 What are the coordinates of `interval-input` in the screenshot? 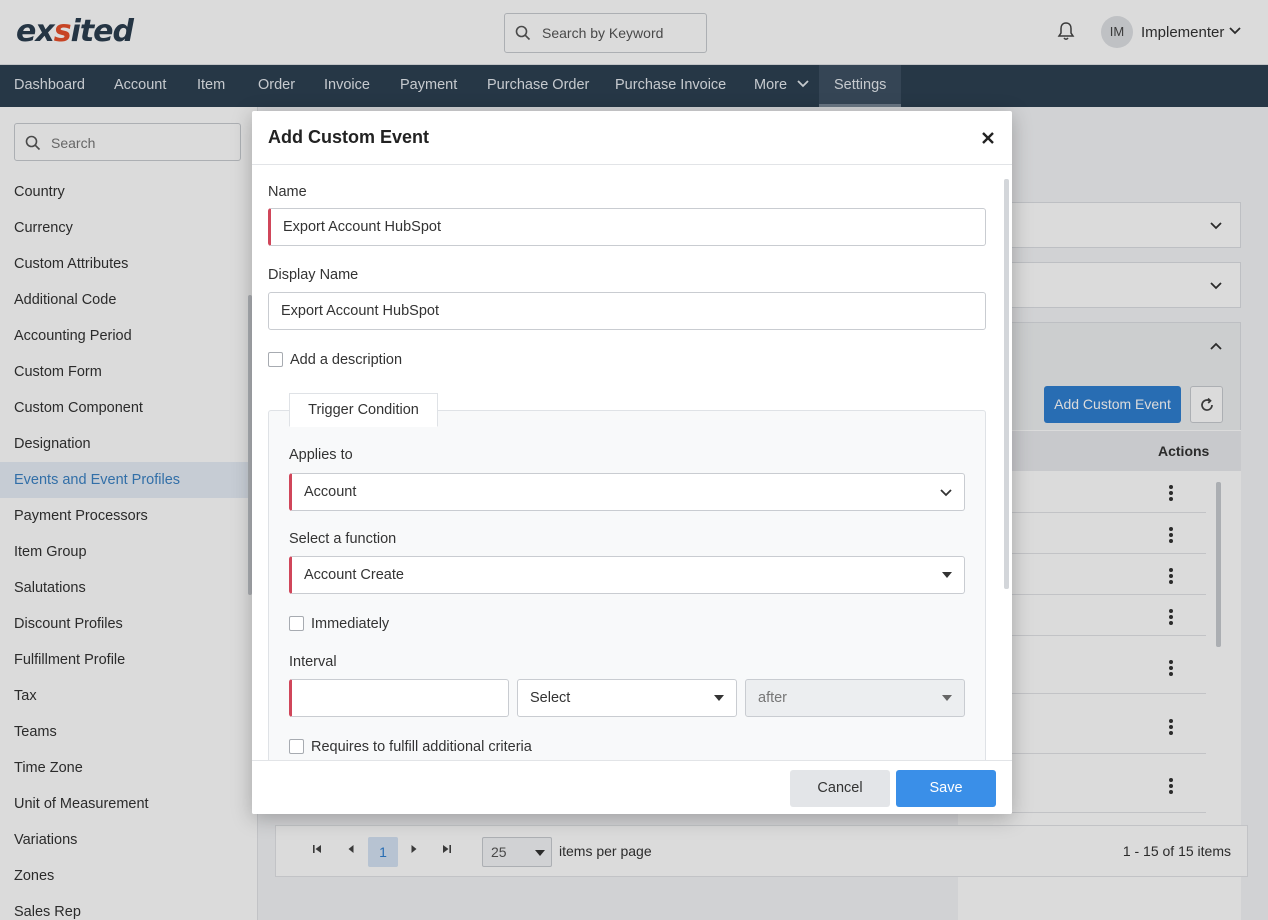 It's located at (399, 698).